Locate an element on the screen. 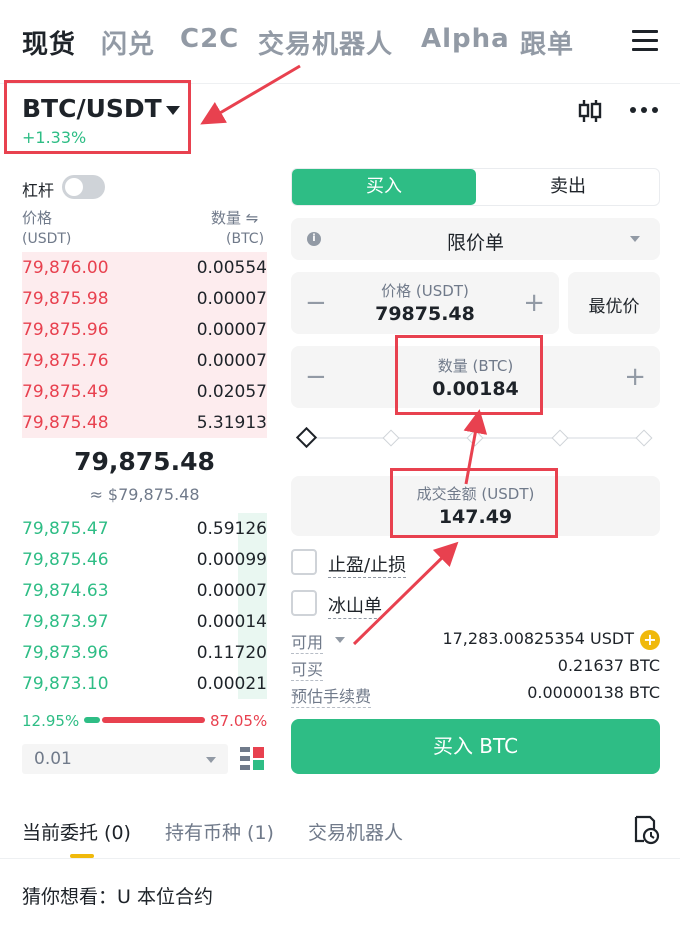  price-input: 79875.48 is located at coordinates (425, 314).